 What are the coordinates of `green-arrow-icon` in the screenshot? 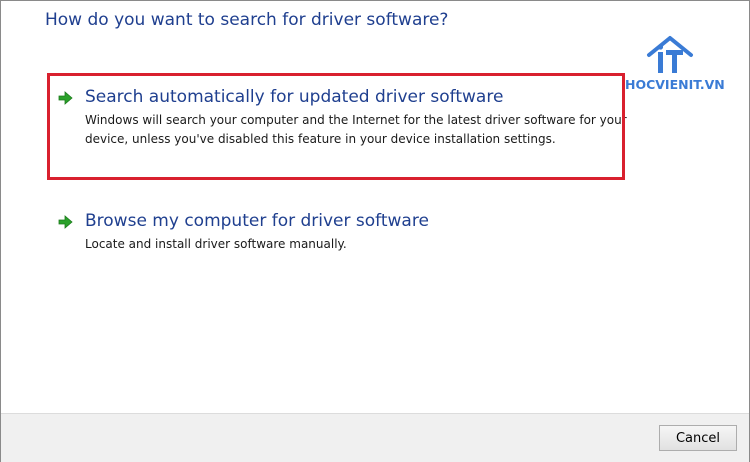 It's located at (65, 222).